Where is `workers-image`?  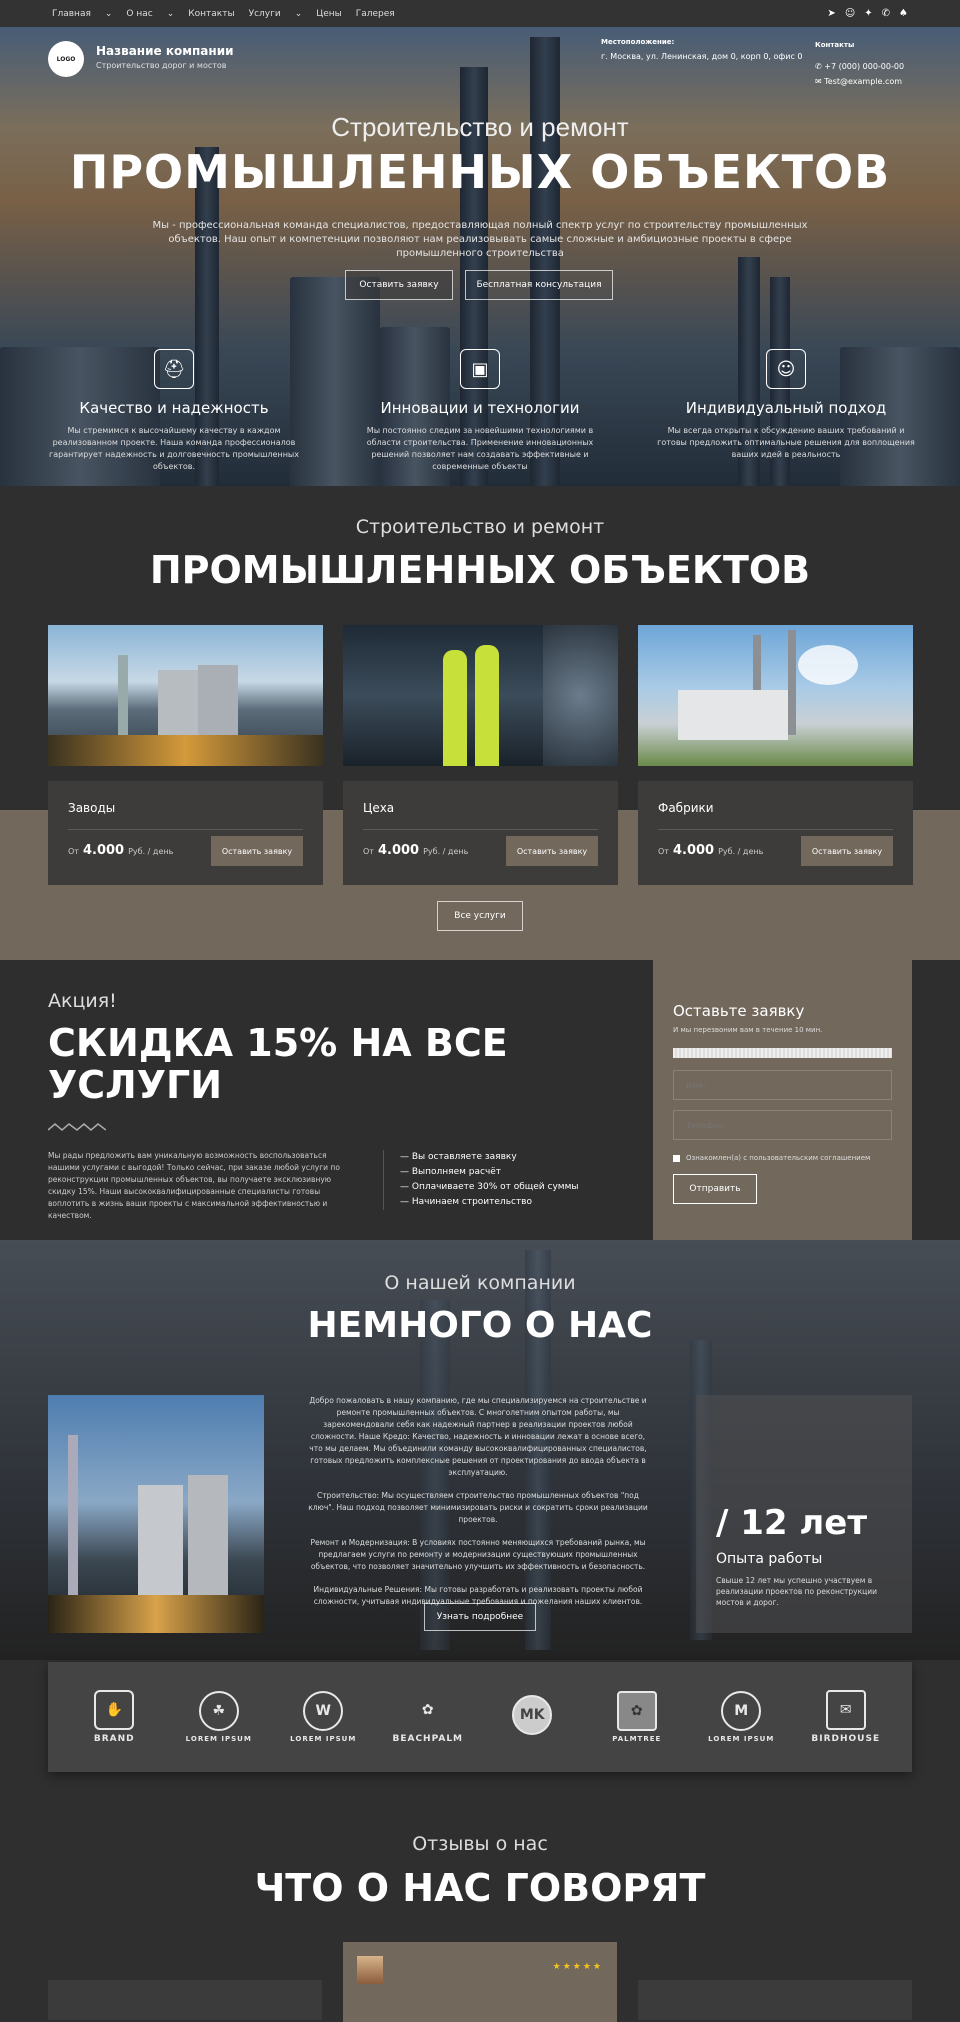 workers-image is located at coordinates (480, 695).